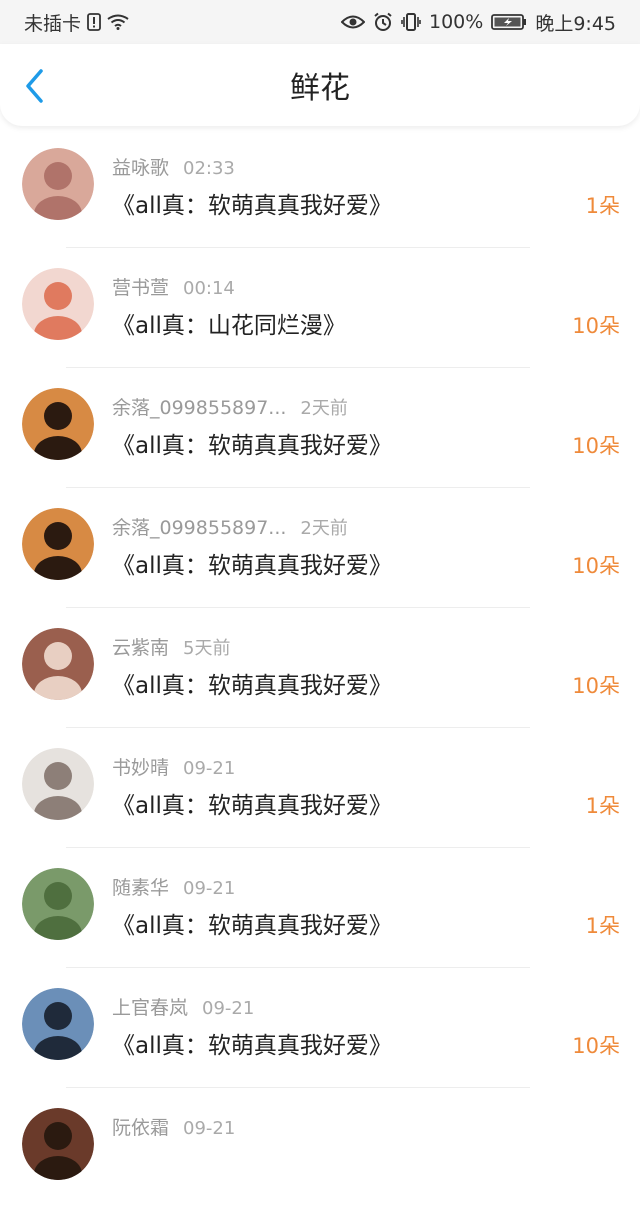 The width and height of the screenshot is (640, 1208). Describe the element at coordinates (320, 1148) in the screenshot. I see `list-item: 阮依霜 09-21` at that location.